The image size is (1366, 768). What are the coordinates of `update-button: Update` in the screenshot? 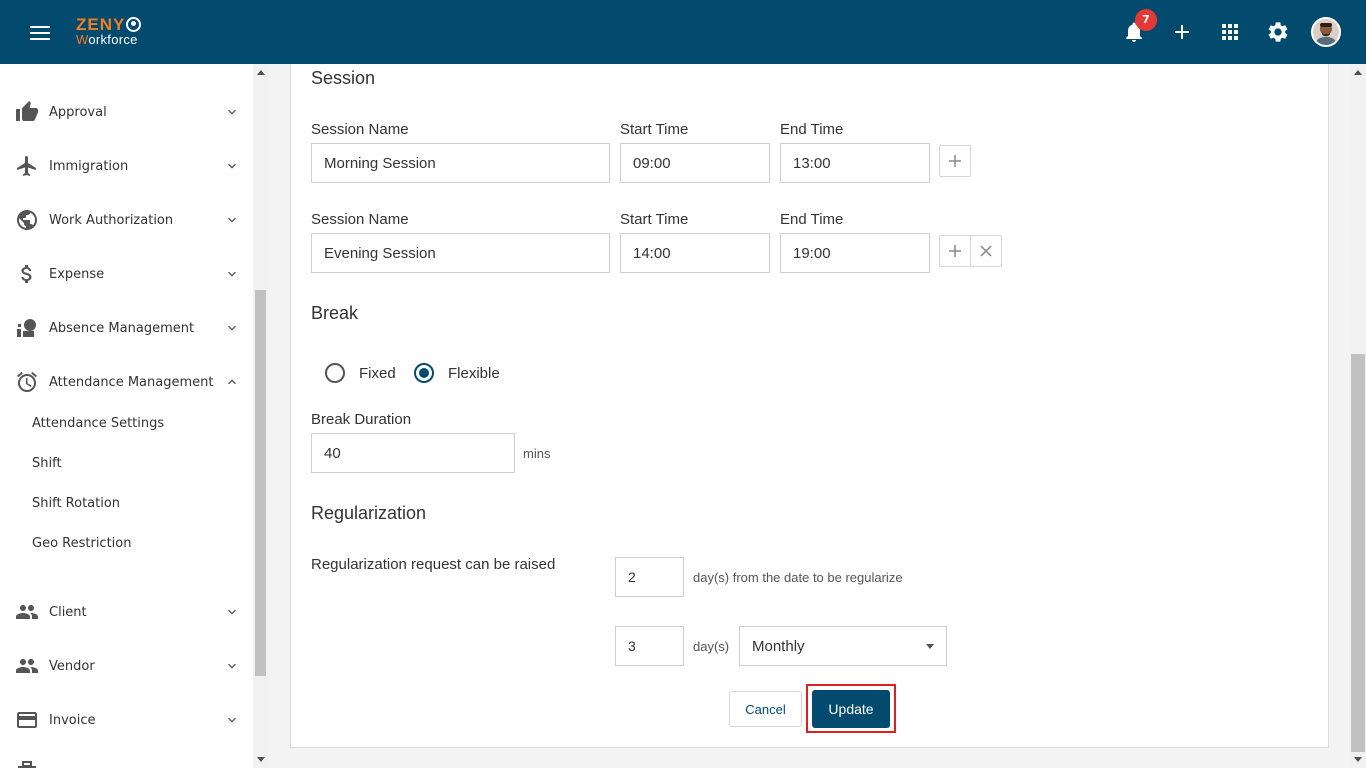 It's located at (851, 709).